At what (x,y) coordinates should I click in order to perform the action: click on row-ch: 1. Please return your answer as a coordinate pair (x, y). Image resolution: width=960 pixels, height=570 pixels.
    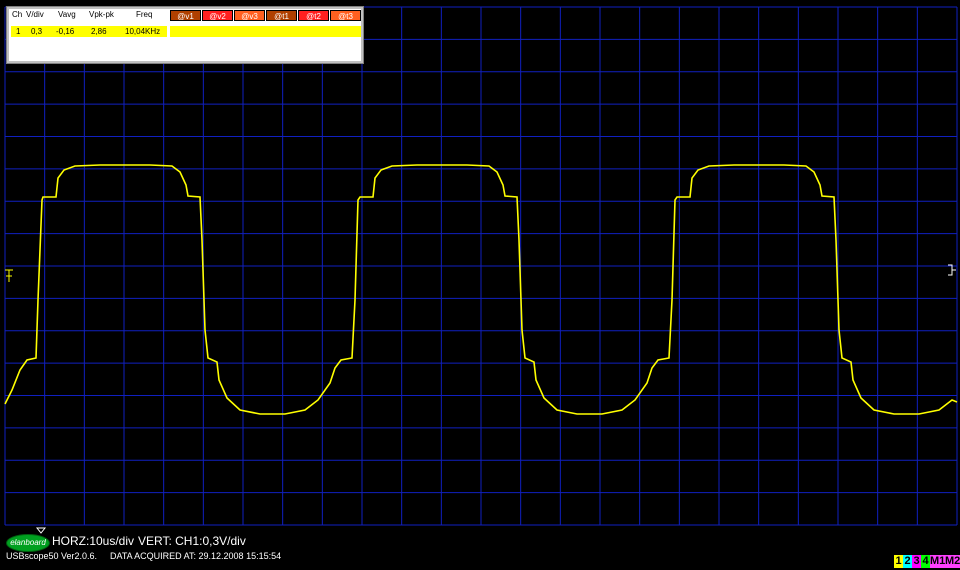
    Looking at the image, I should click on (18, 31).